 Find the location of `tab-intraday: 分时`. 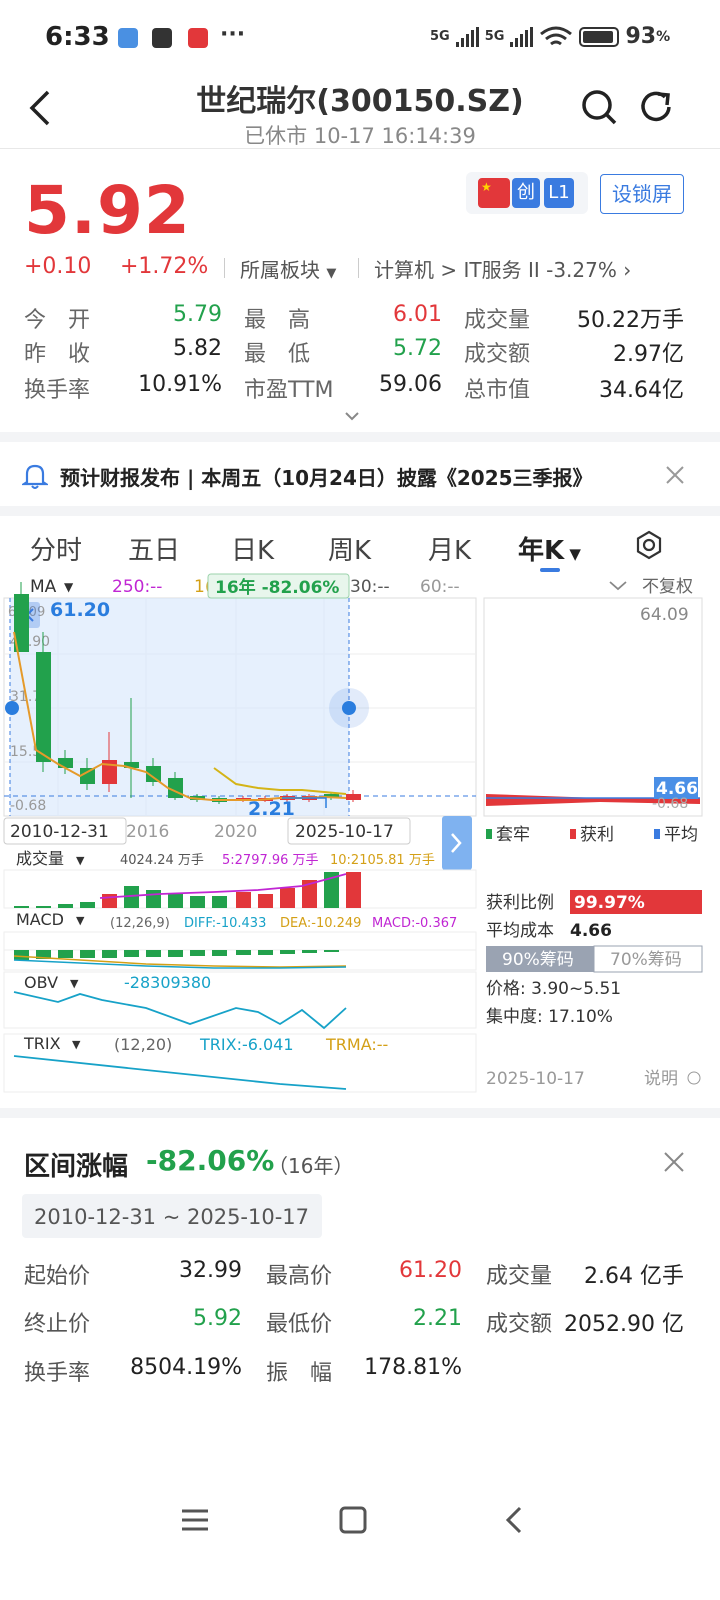

tab-intraday: 分时 is located at coordinates (56, 548).